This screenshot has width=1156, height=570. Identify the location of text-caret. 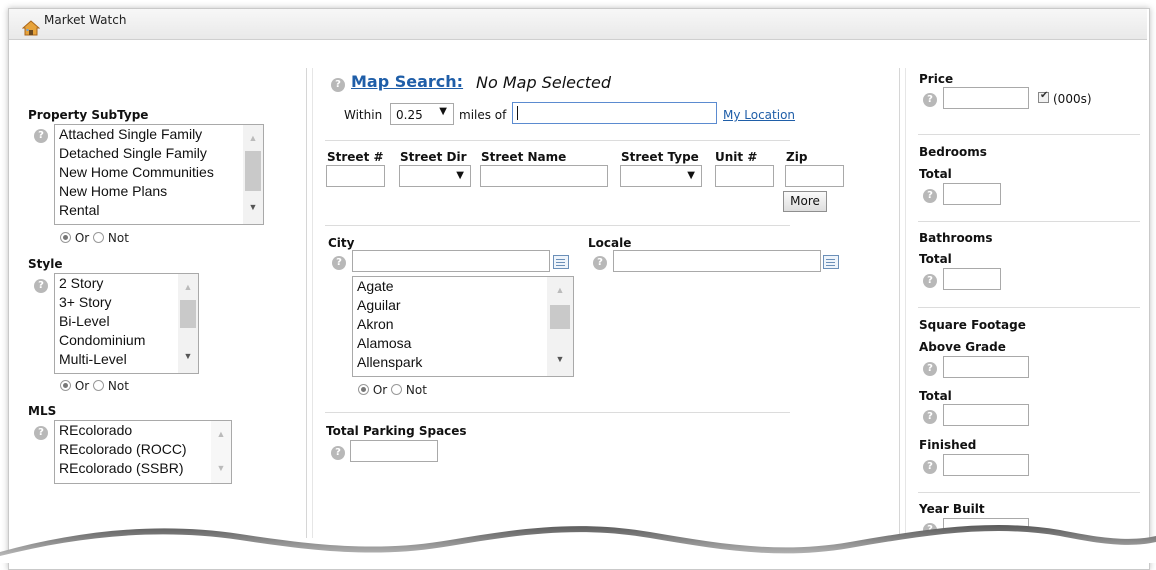
(517, 113).